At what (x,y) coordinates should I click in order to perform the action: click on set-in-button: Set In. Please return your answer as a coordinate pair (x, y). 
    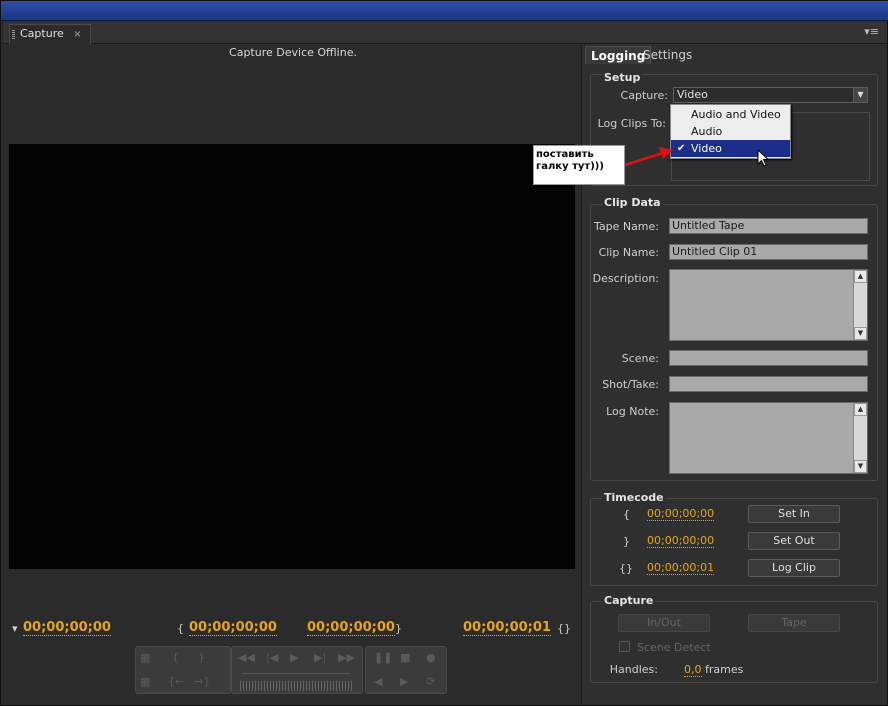
    Looking at the image, I should click on (794, 514).